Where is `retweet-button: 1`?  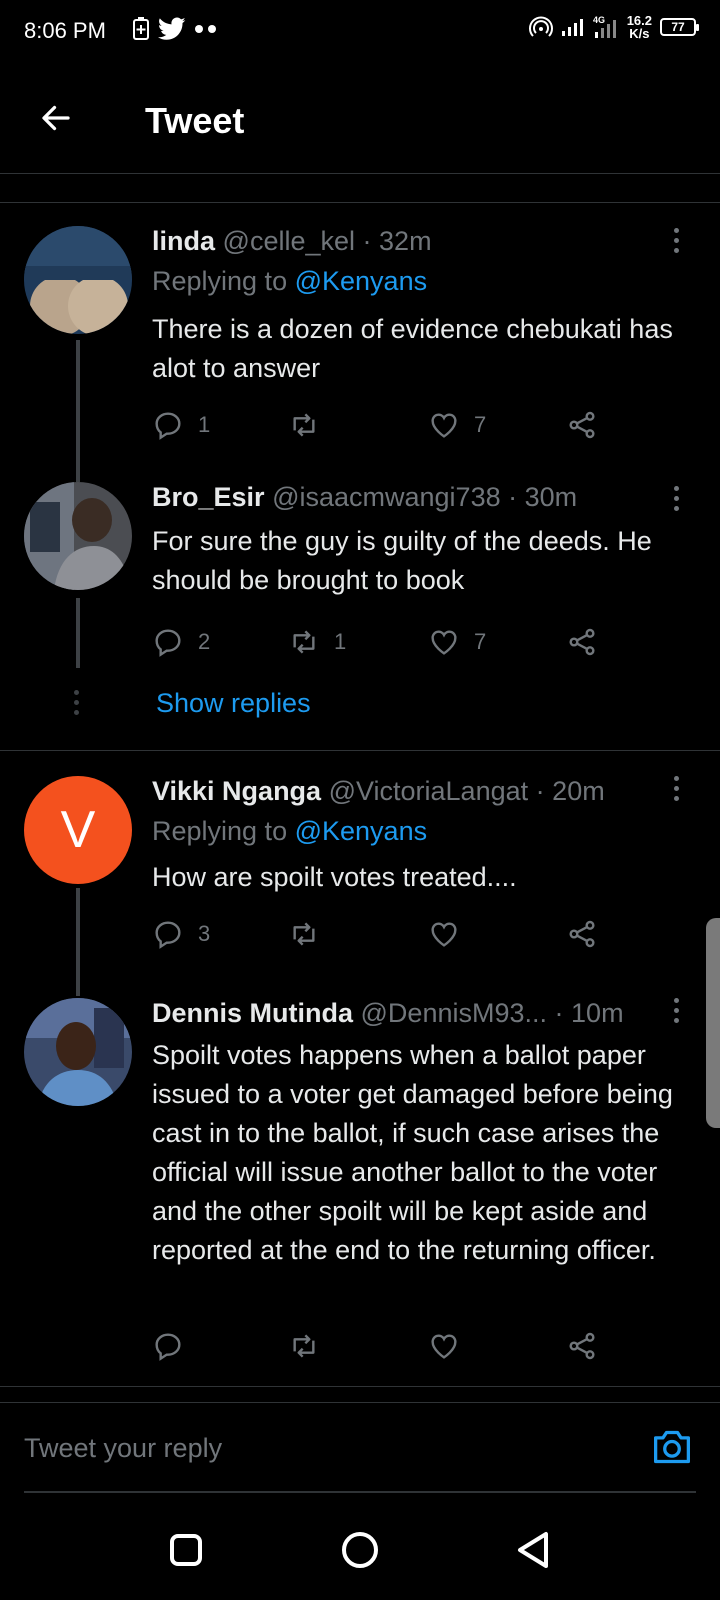
retweet-button: 1 is located at coordinates (317, 642).